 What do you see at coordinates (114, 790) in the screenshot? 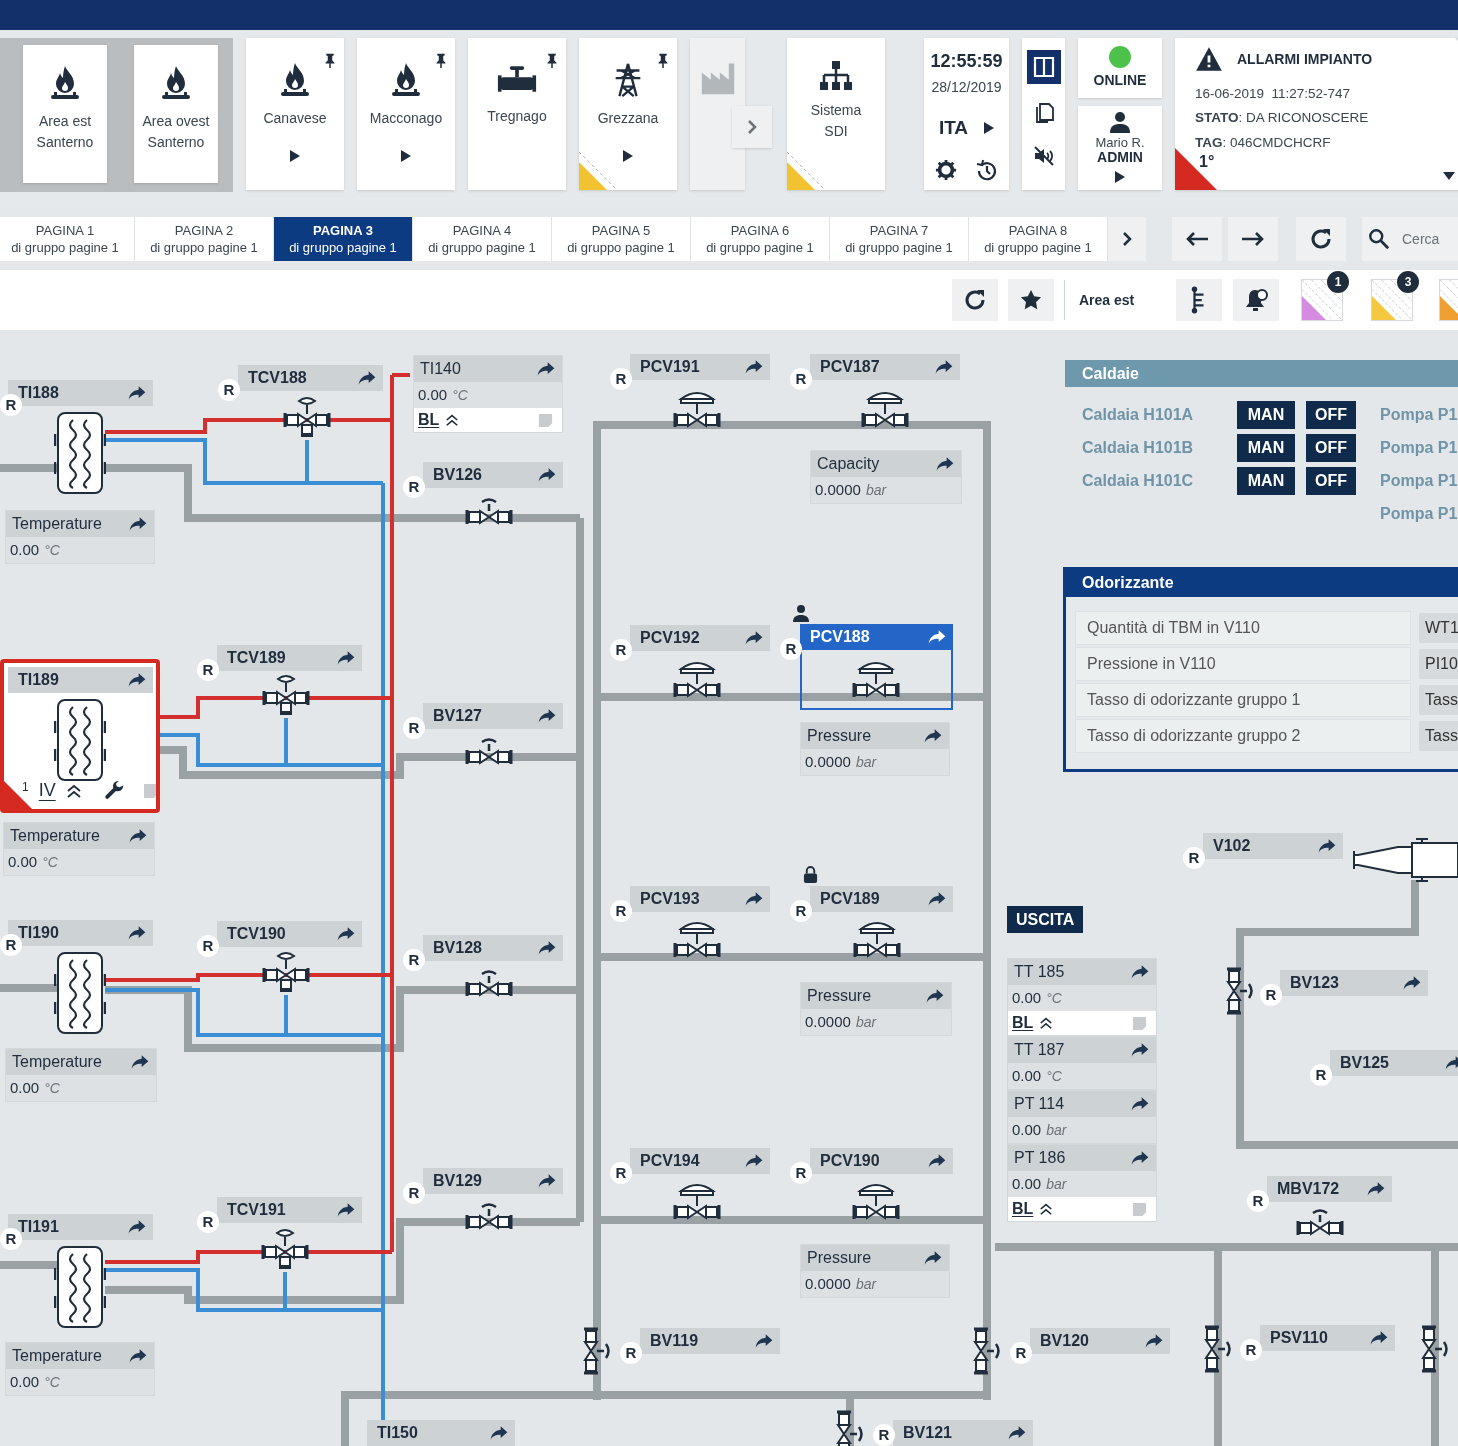
I see `wrench-icon` at bounding box center [114, 790].